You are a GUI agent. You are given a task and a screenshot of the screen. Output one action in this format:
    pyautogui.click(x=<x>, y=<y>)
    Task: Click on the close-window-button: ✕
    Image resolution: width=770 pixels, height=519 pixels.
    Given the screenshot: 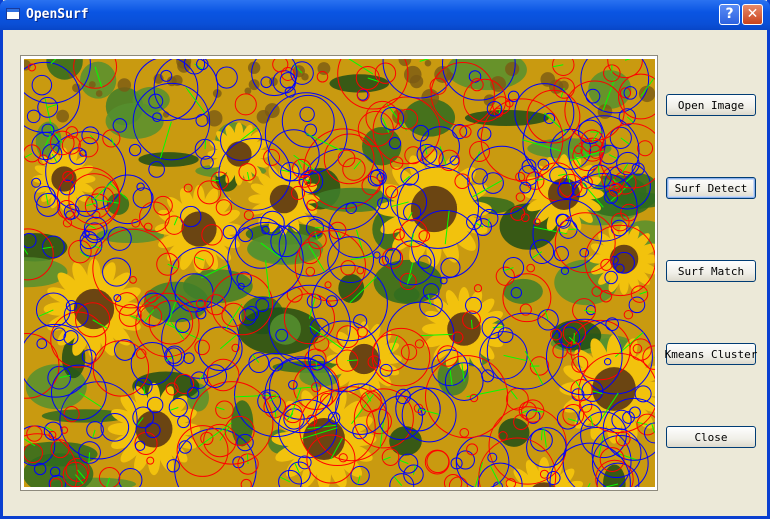 What is the action you would take?
    pyautogui.click(x=752, y=14)
    